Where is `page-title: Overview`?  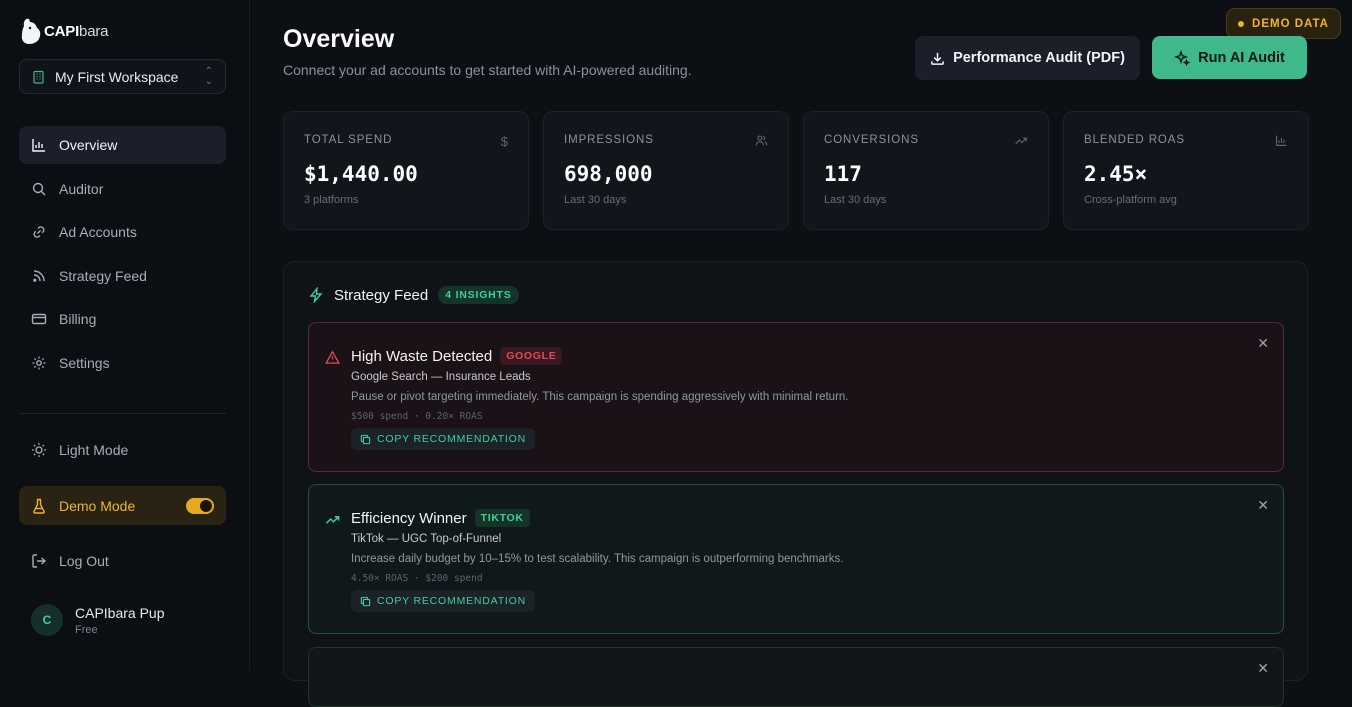 page-title: Overview is located at coordinates (339, 39).